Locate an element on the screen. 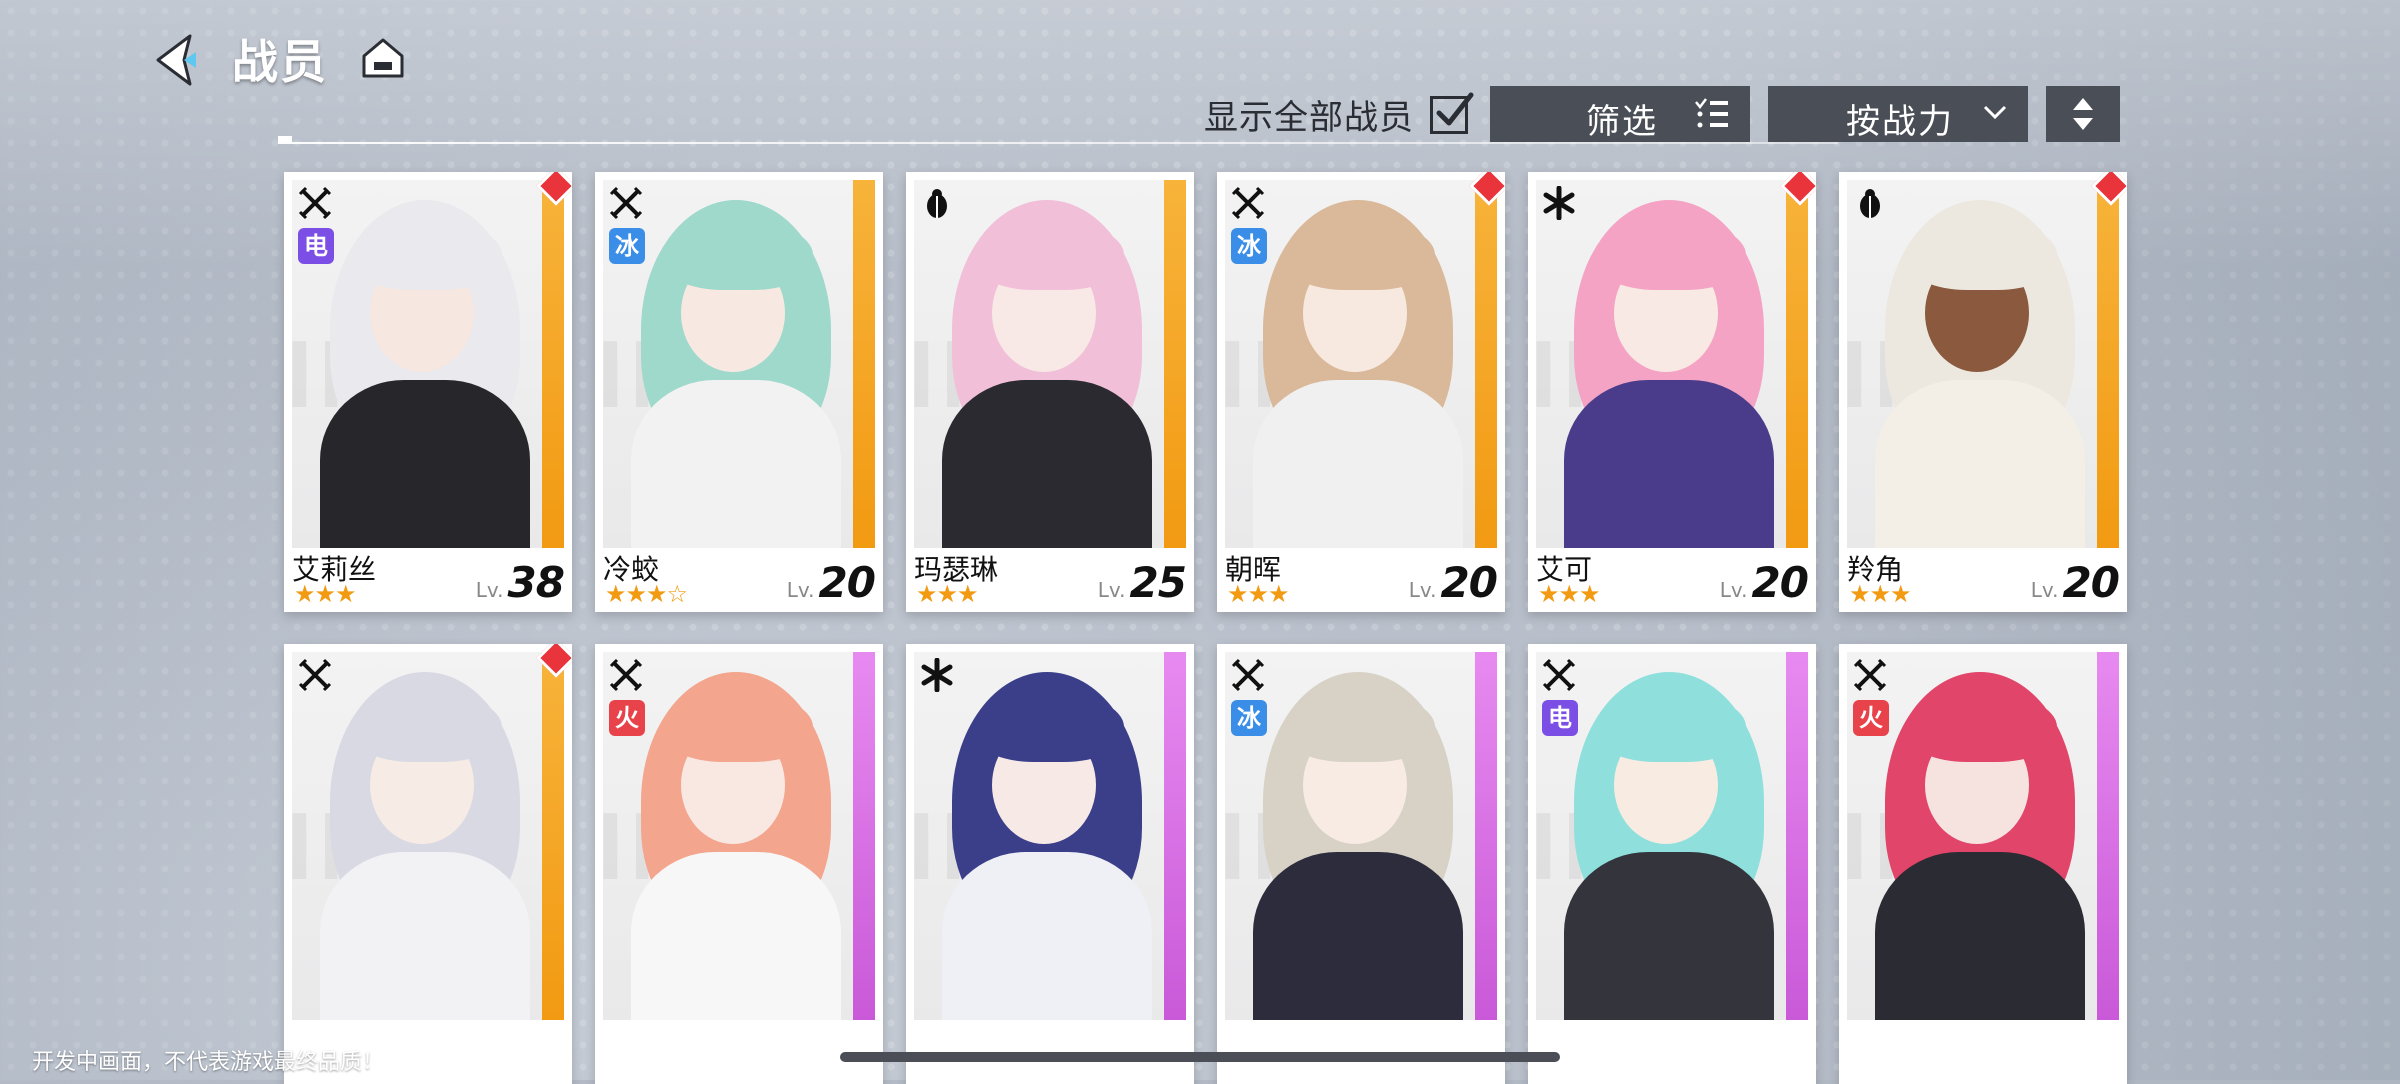 Image resolution: width=2400 pixels, height=1084 pixels. home-icon is located at coordinates (383, 58).